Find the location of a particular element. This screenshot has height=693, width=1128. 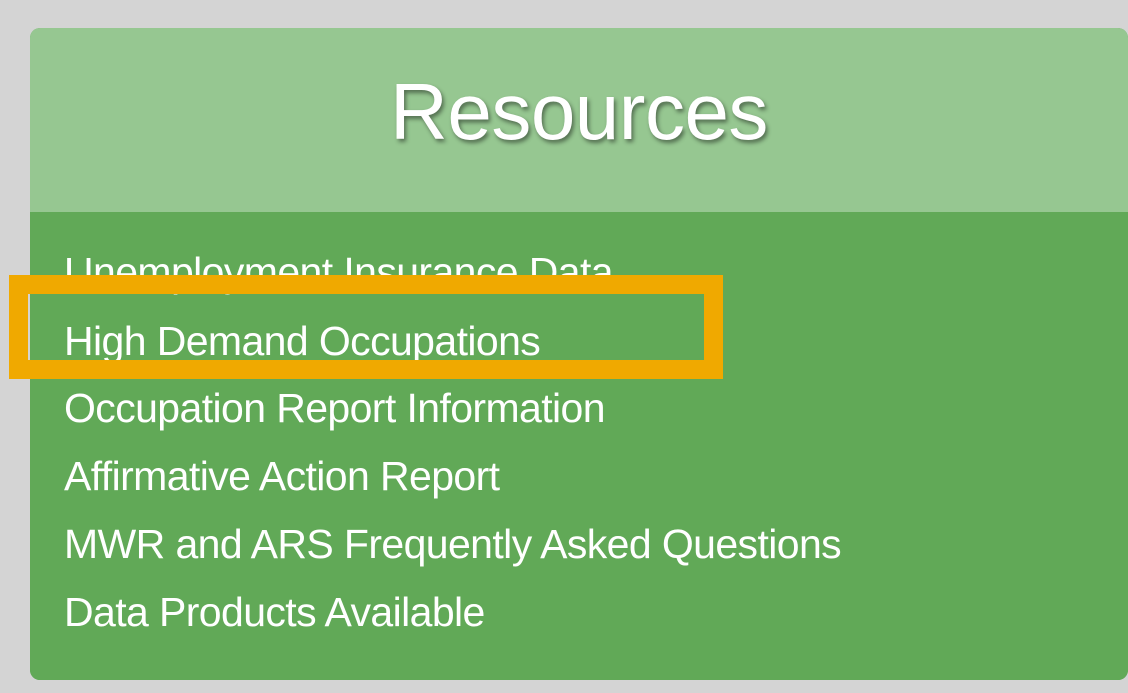

link-mwr-ars-faq: MWR and ARS Frequently Asked Questions is located at coordinates (453, 544).